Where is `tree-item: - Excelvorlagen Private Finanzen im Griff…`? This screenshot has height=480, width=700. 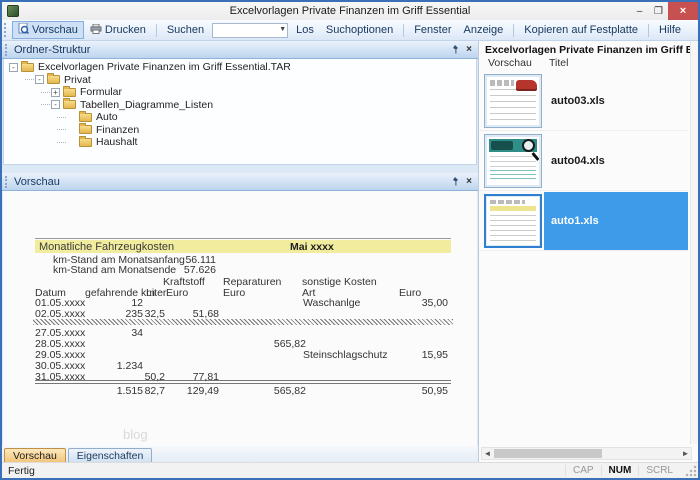 tree-item: - Excelvorlagen Private Finanzen im Griff… is located at coordinates (240, 67).